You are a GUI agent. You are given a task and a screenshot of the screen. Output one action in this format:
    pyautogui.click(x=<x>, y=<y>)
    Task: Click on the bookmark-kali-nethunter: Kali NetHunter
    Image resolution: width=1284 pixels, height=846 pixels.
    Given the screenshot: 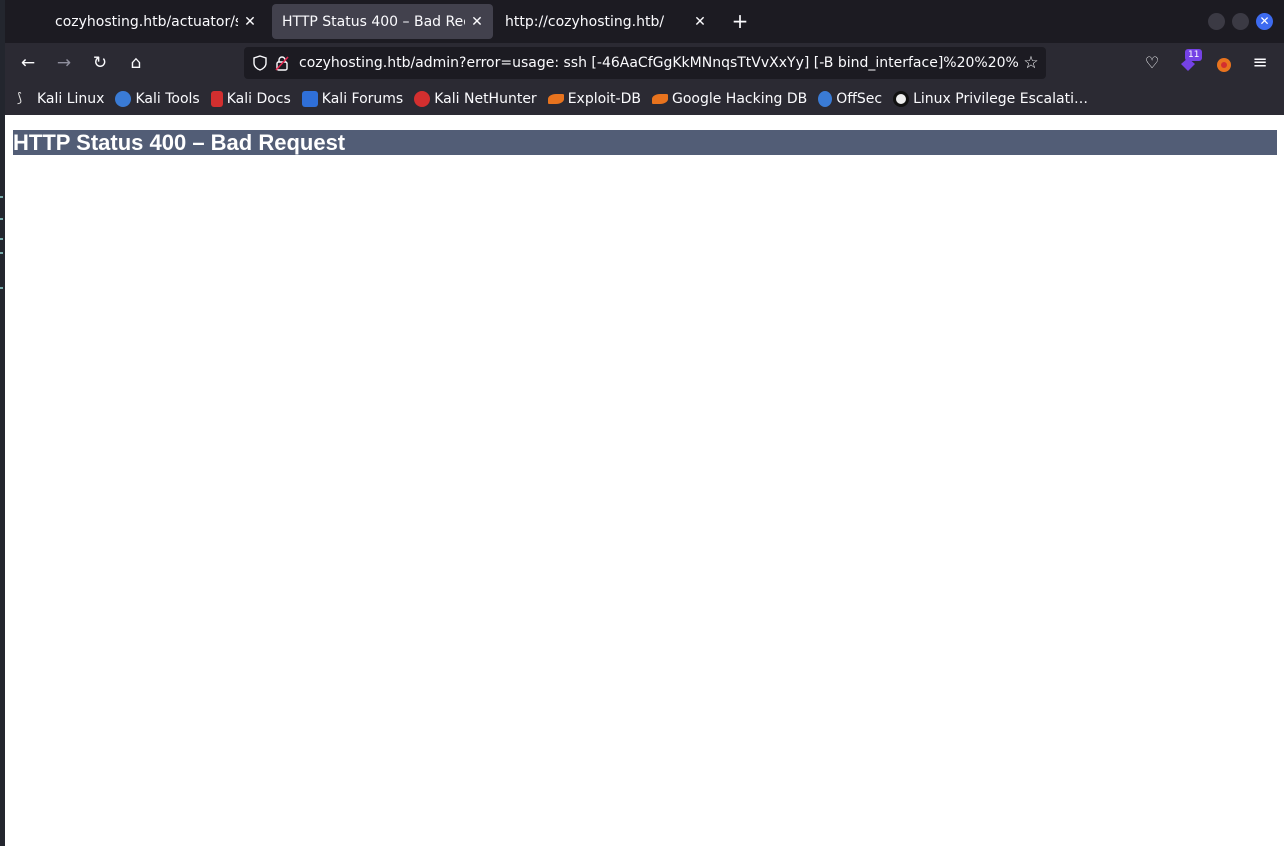 What is the action you would take?
    pyautogui.click(x=475, y=99)
    